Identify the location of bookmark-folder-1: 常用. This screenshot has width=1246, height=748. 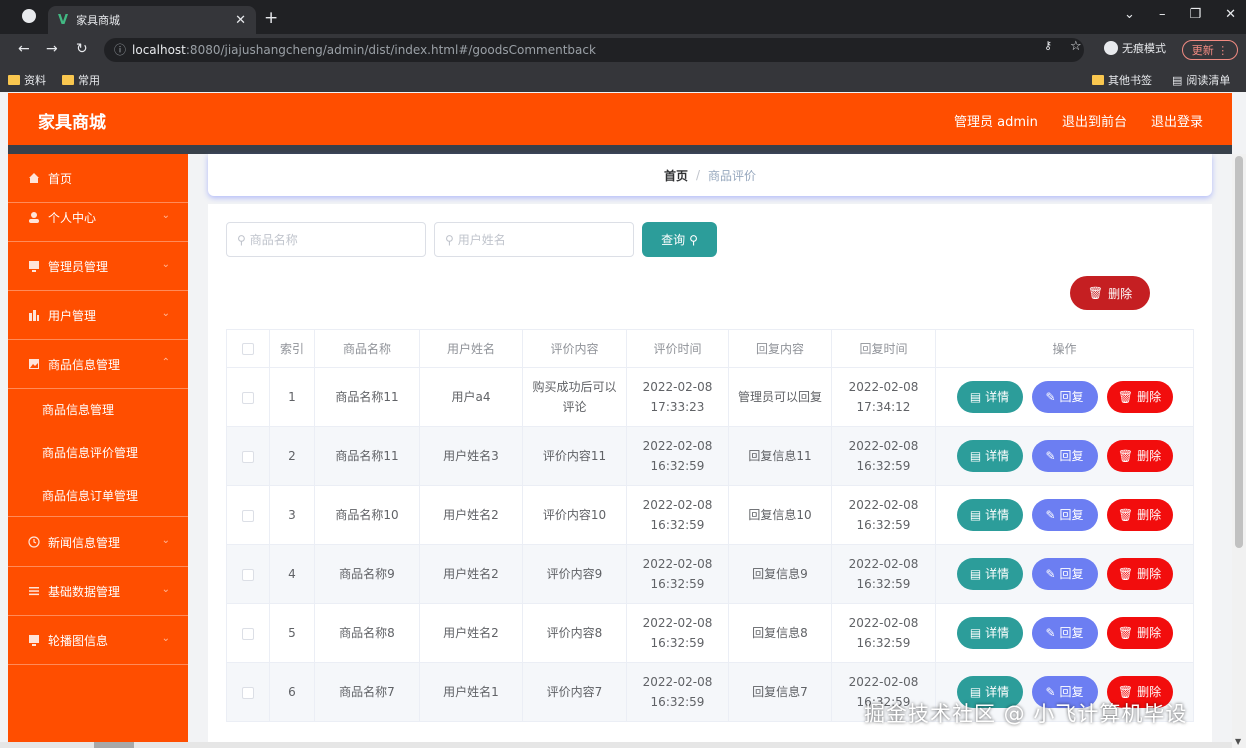
(81, 80).